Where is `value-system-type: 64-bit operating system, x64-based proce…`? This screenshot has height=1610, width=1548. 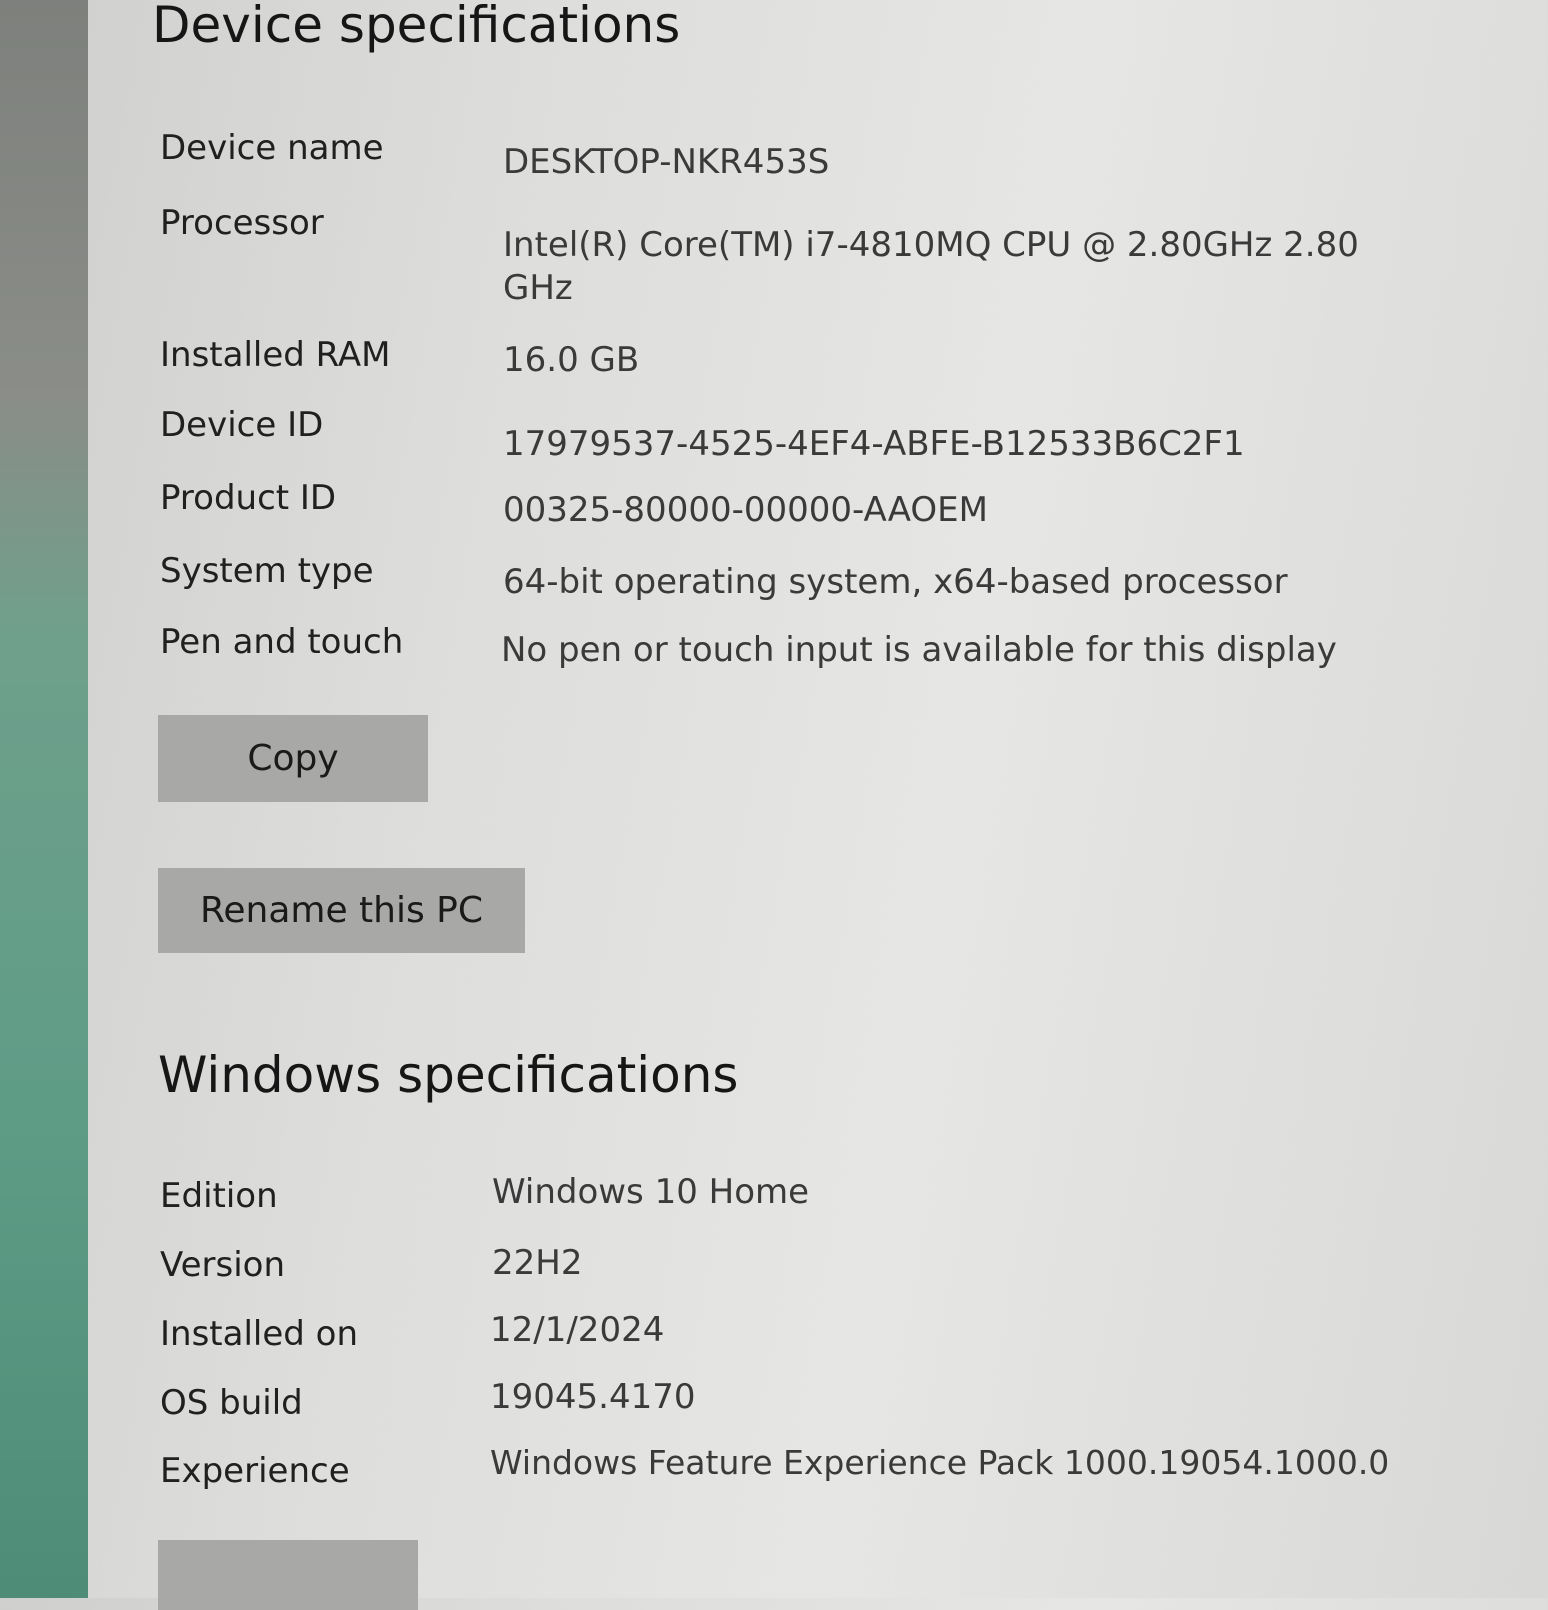
value-system-type: 64-bit operating system, x64-based proce… is located at coordinates (895, 582).